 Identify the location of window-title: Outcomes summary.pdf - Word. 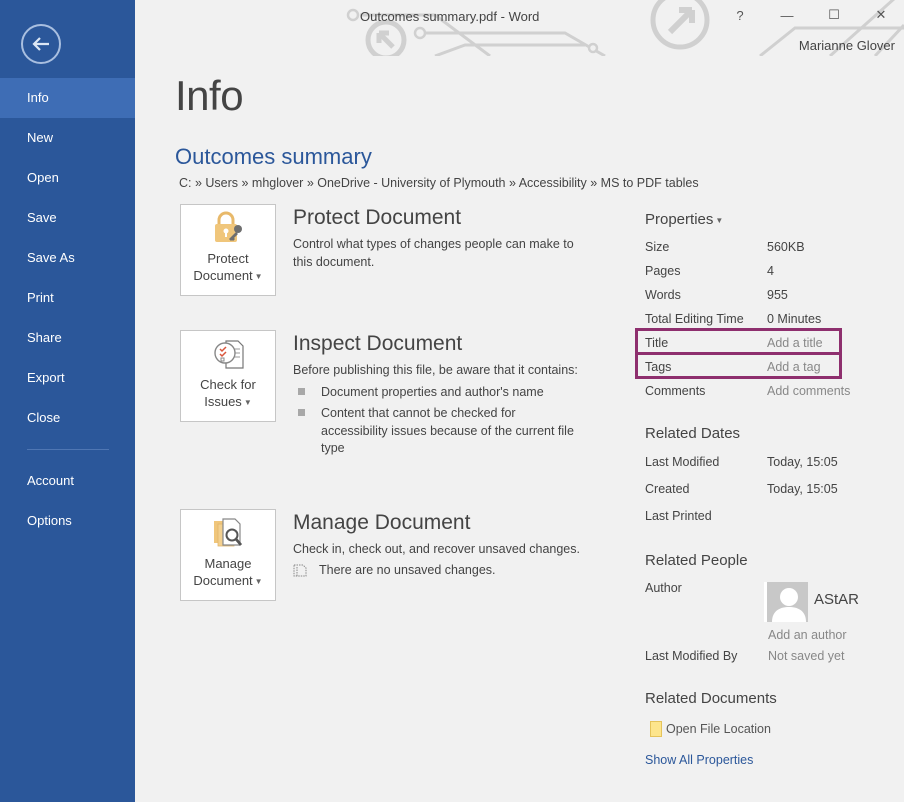
(450, 16).